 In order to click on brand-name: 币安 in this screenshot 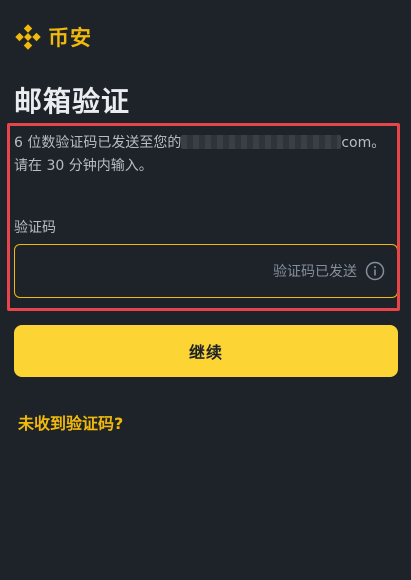, I will do `click(70, 38)`.